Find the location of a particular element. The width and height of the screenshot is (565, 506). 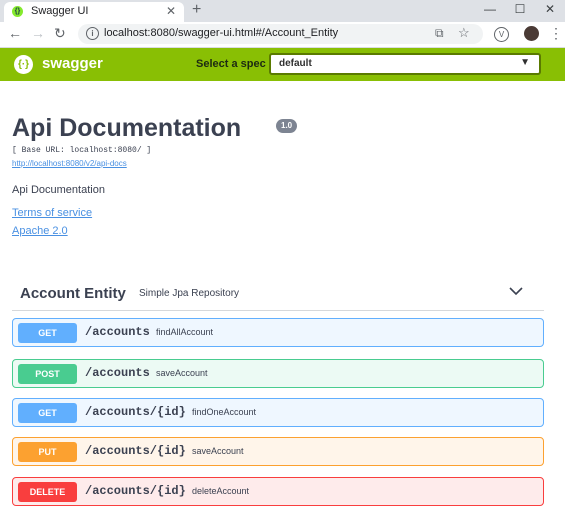

api-description: Api Documentation is located at coordinates (58, 190).